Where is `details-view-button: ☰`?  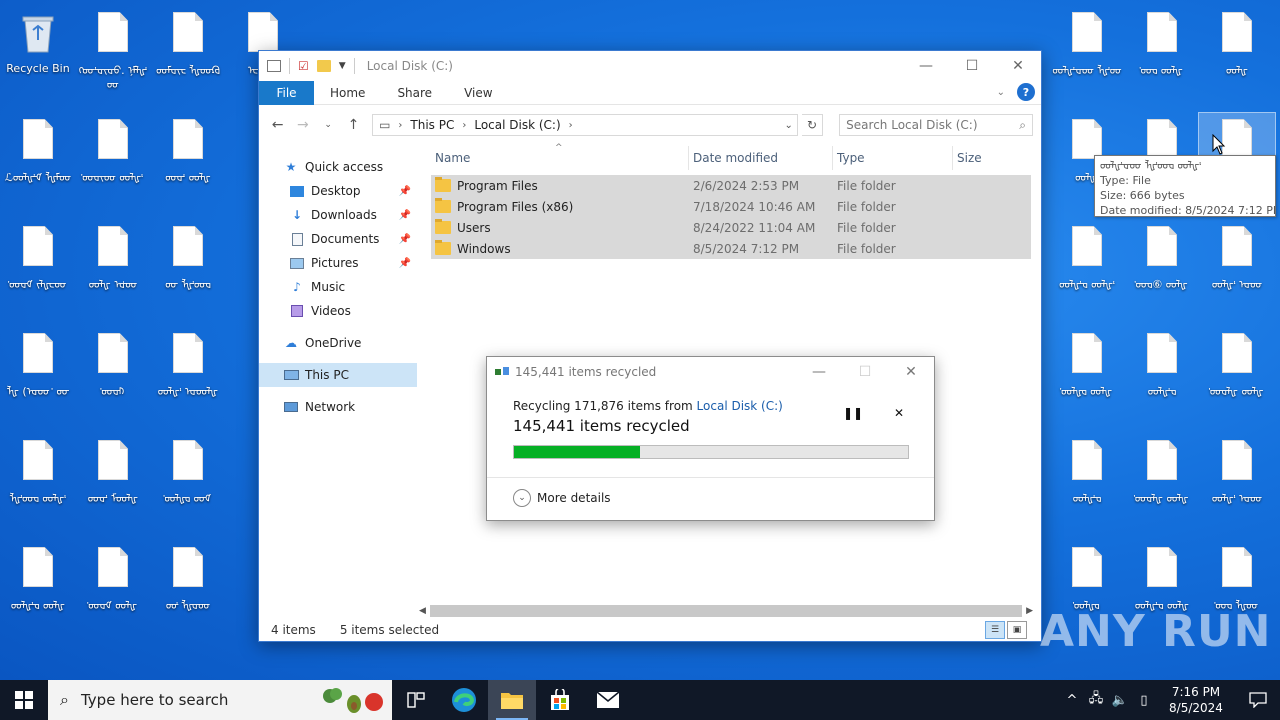
details-view-button: ☰ is located at coordinates (995, 630).